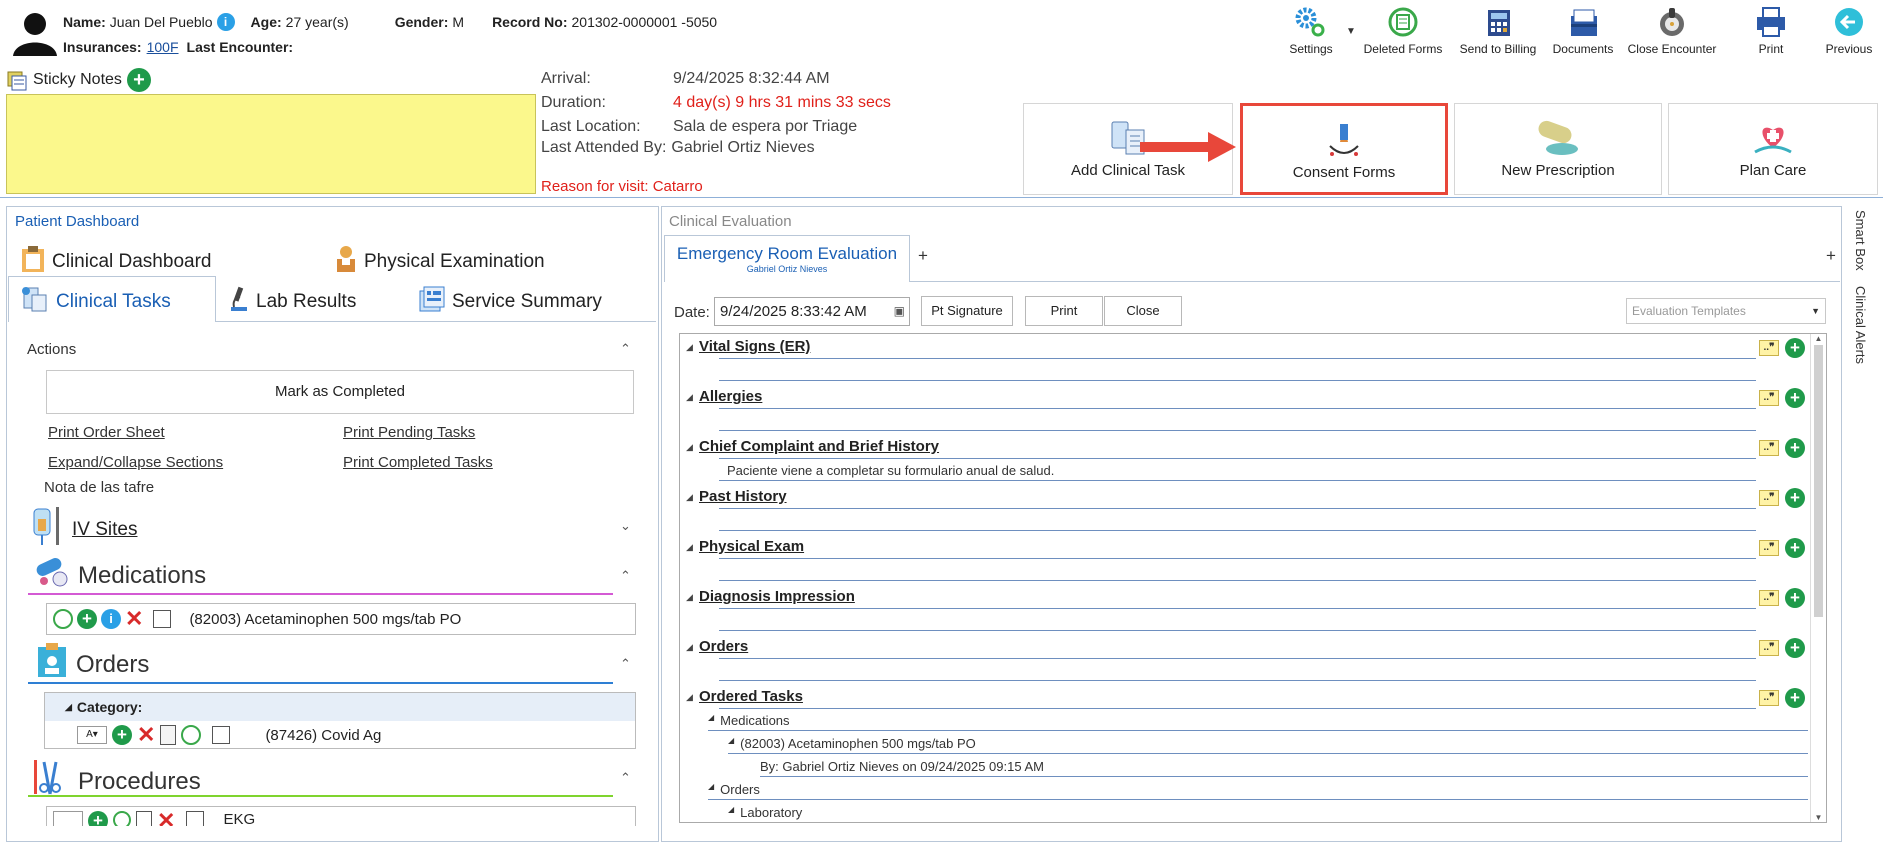  What do you see at coordinates (92, 735) in the screenshot?
I see `order-type-dropdown: A▾` at bounding box center [92, 735].